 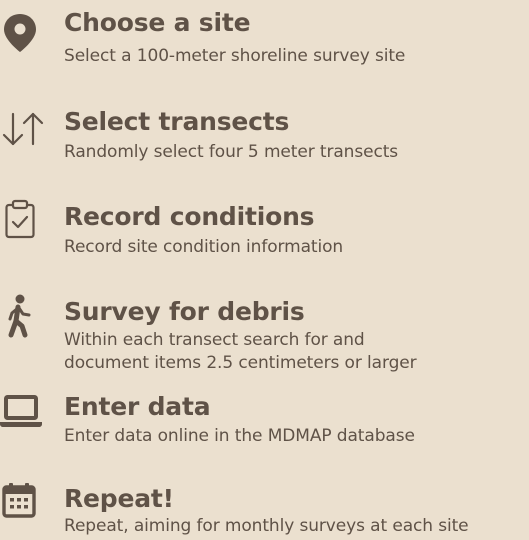 I want to click on map-pin-icon, so click(x=22, y=34).